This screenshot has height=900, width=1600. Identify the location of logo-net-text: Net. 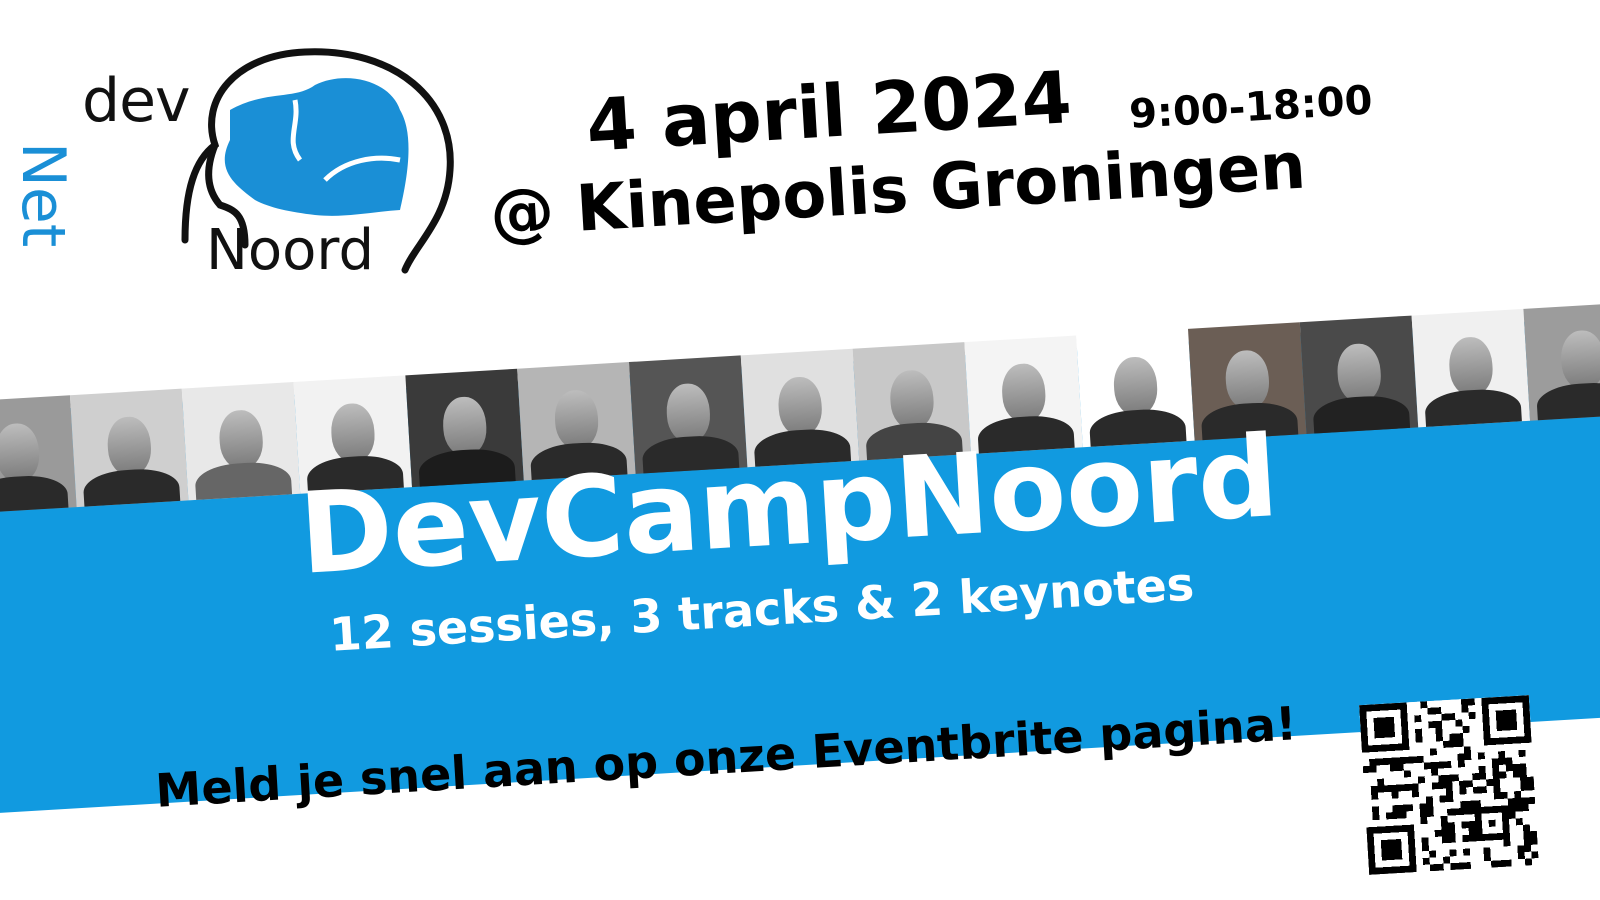
(43, 195).